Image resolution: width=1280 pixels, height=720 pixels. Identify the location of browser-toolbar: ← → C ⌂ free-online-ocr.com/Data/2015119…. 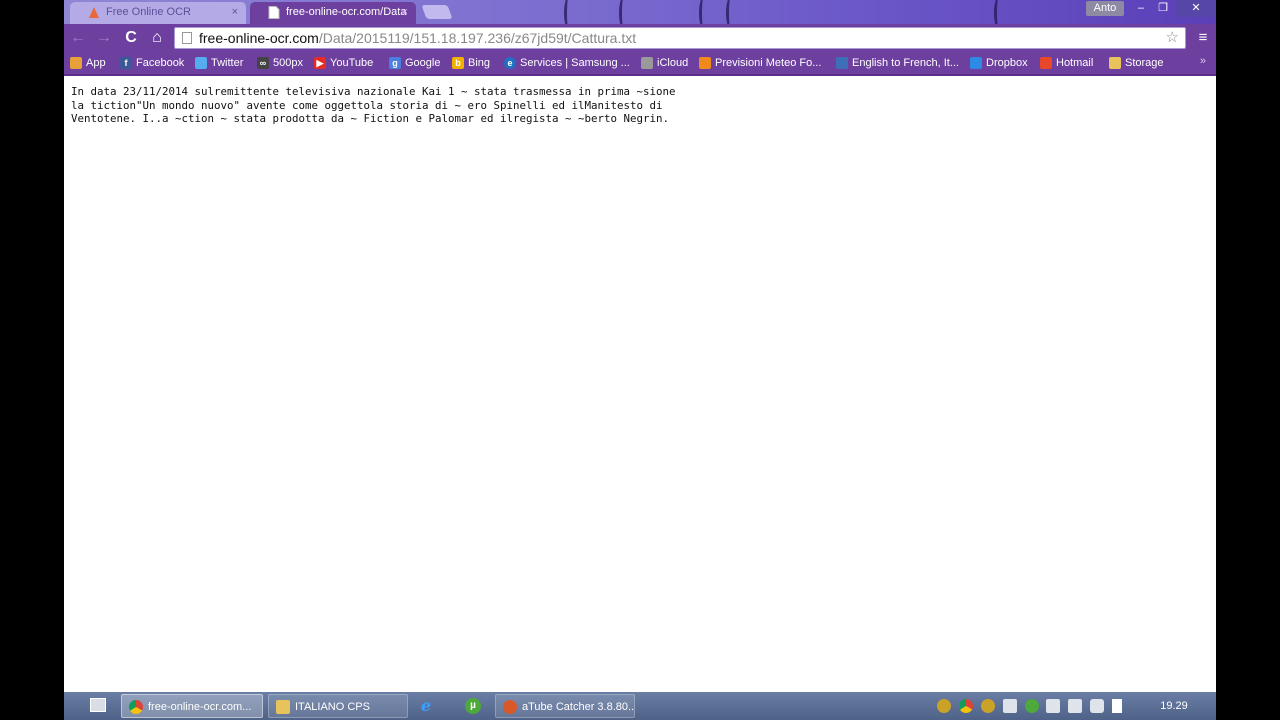
(640, 38).